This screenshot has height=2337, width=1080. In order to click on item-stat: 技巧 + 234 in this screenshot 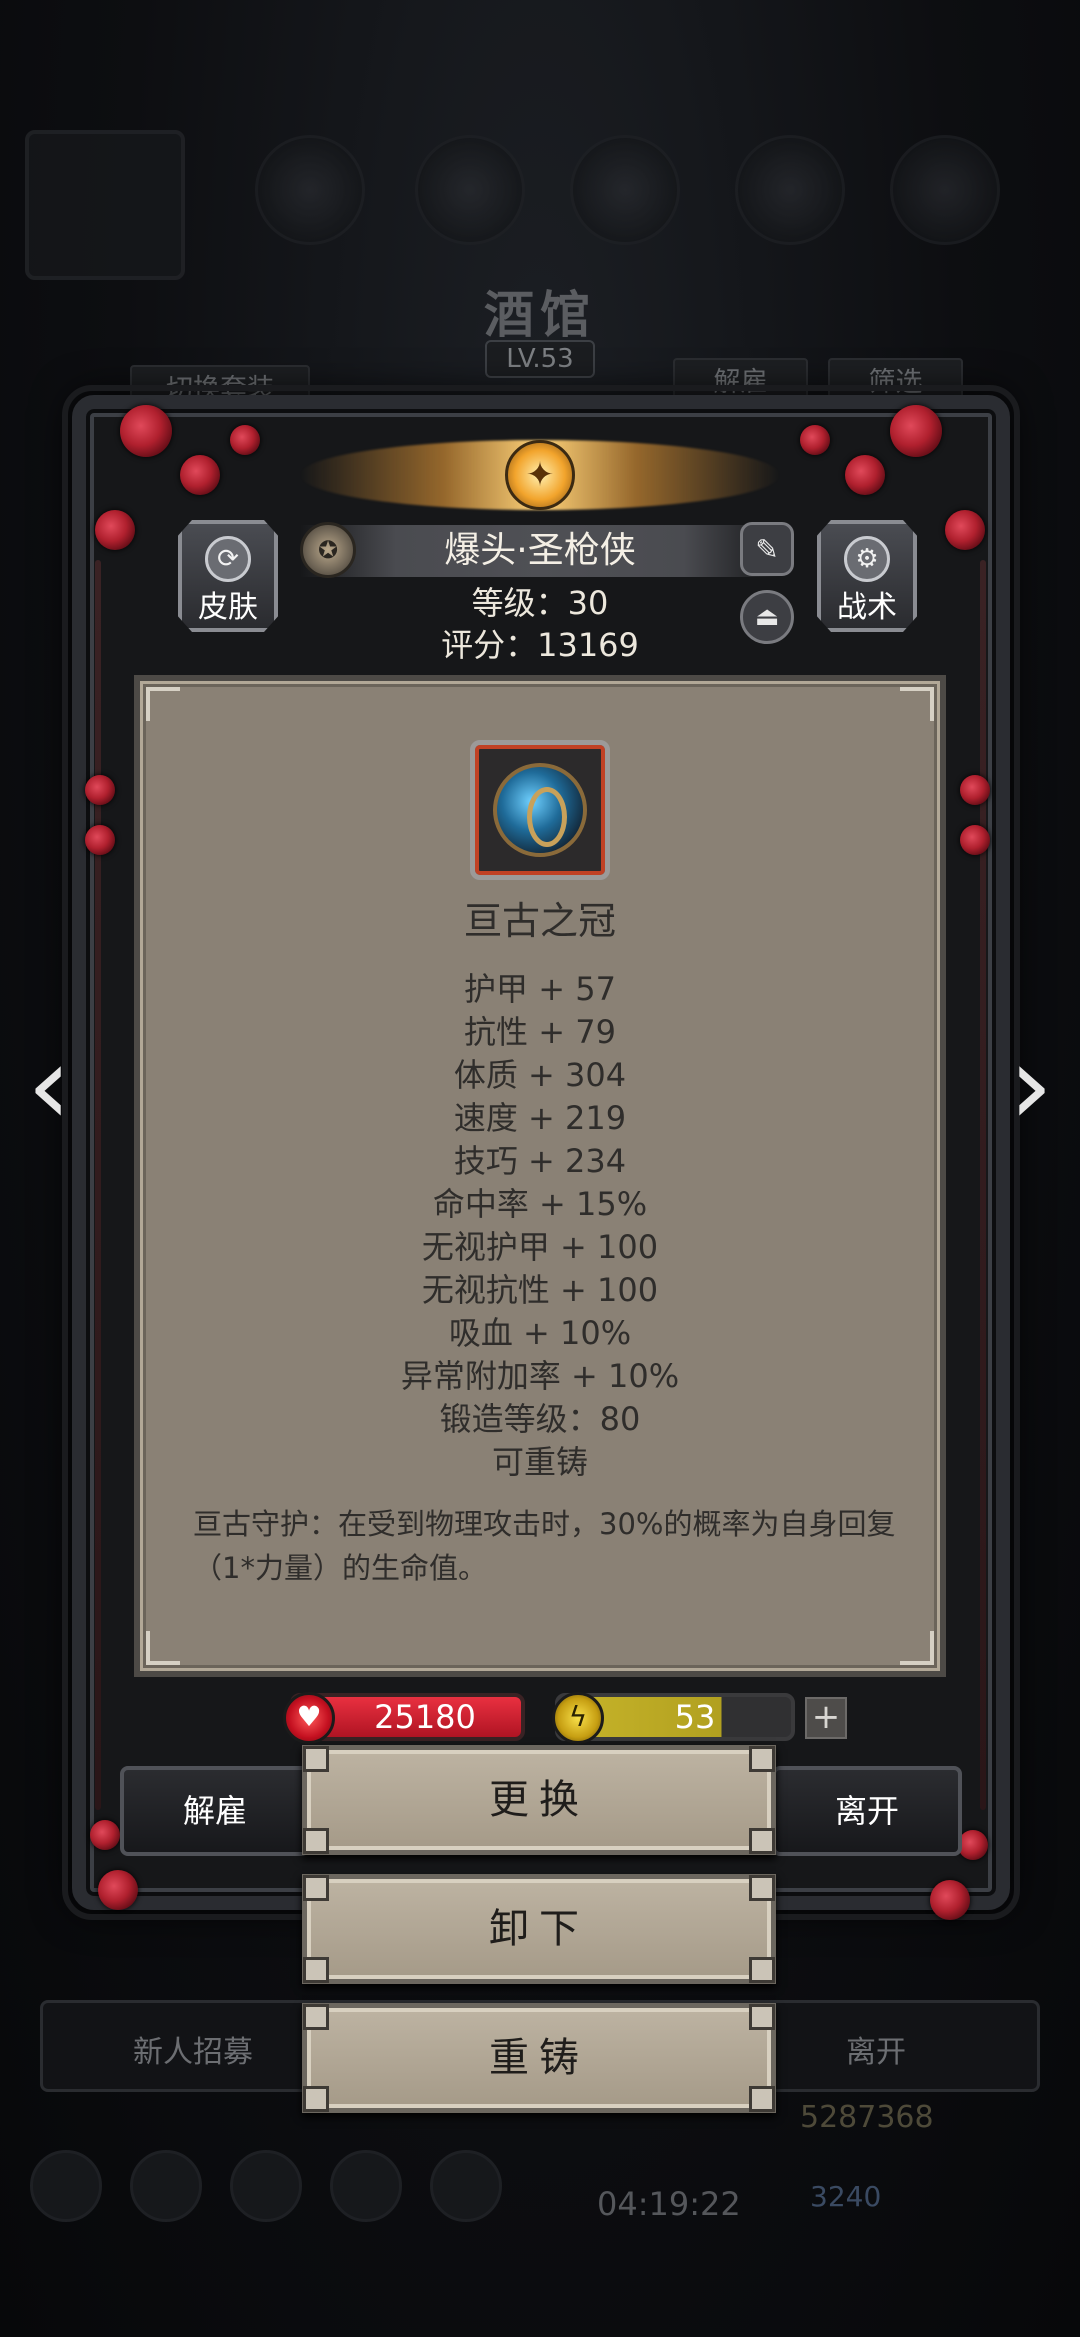, I will do `click(540, 1161)`.